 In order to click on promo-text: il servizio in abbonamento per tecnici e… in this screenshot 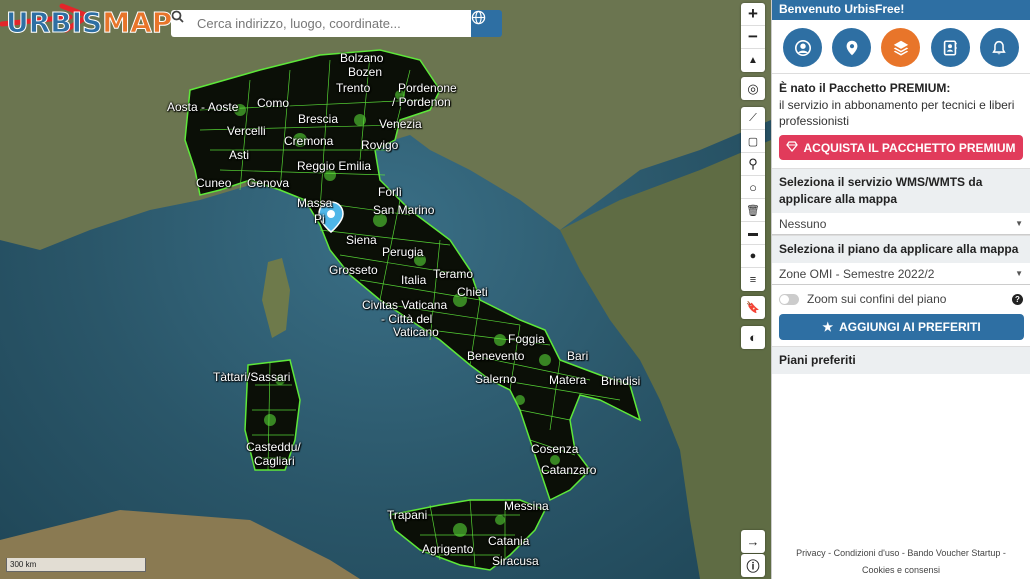, I will do `click(897, 113)`.